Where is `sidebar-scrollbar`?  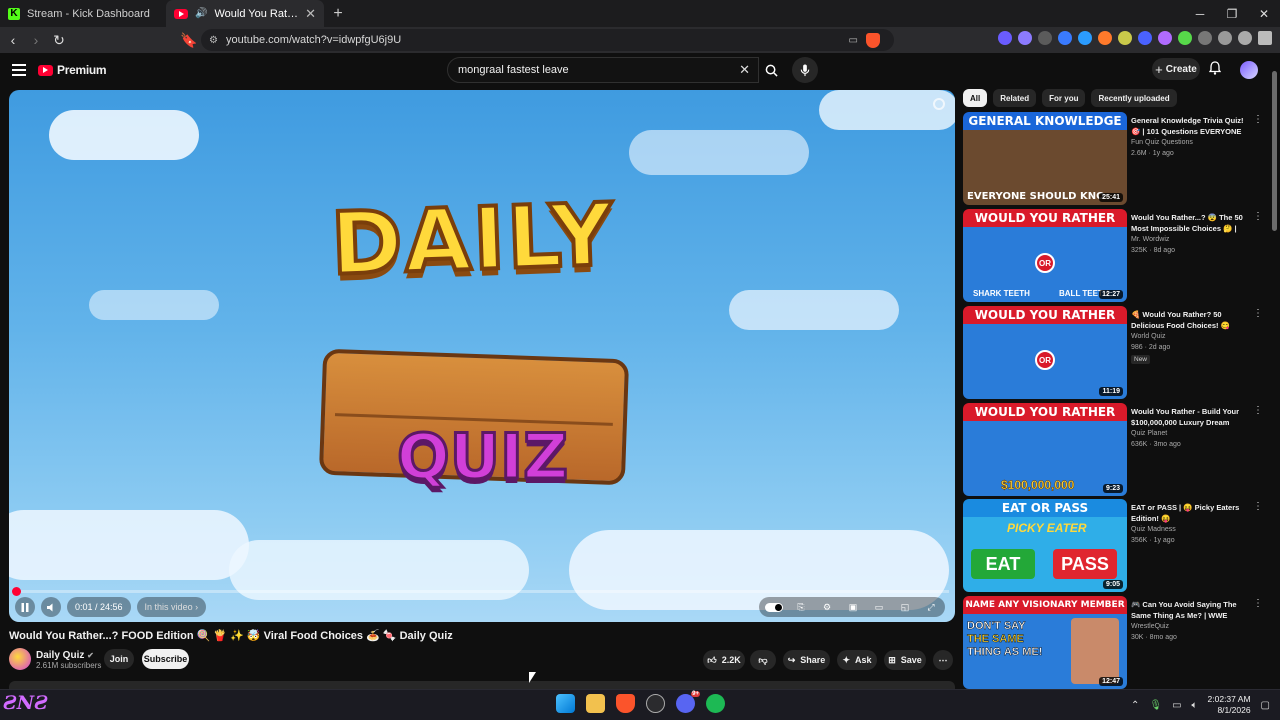 sidebar-scrollbar is located at coordinates (1274, 371).